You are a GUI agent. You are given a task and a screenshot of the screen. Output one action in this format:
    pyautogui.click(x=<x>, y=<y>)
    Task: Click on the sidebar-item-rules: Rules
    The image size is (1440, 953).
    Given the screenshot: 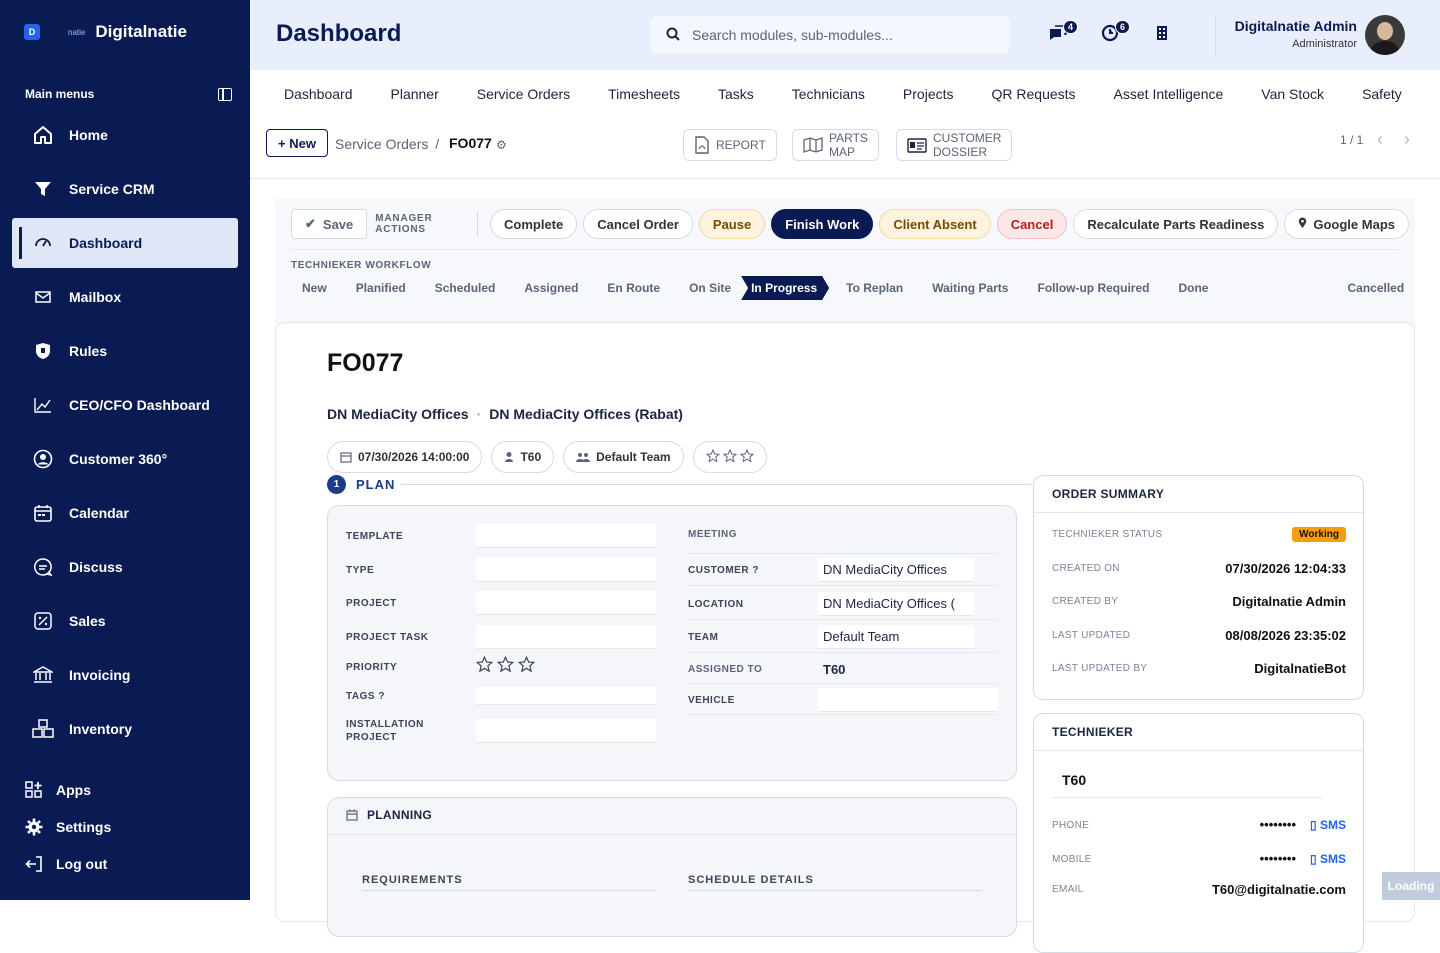 What is the action you would take?
    pyautogui.click(x=125, y=351)
    